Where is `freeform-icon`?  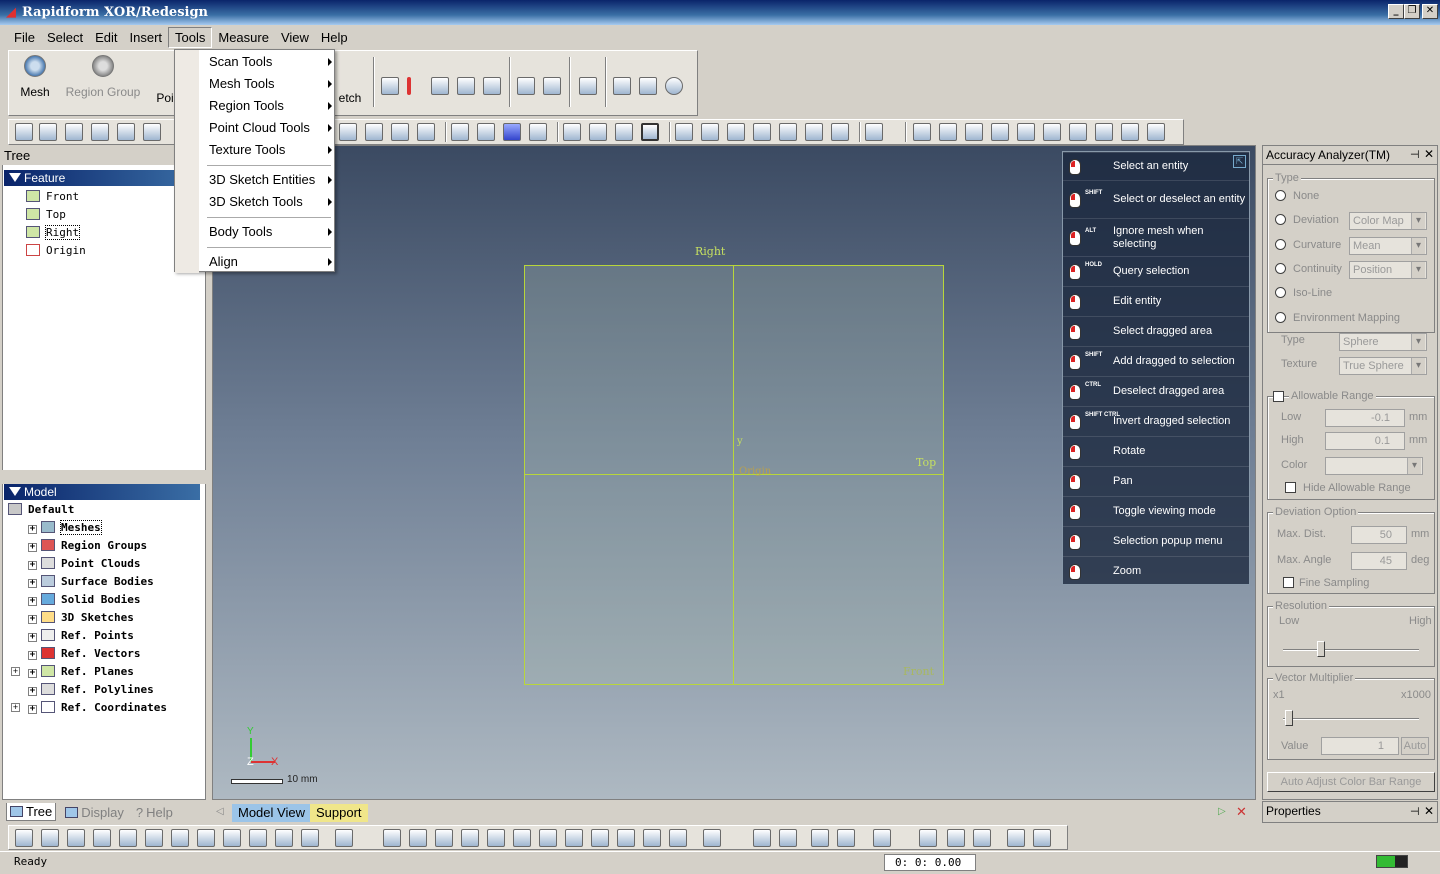 freeform-icon is located at coordinates (496, 838).